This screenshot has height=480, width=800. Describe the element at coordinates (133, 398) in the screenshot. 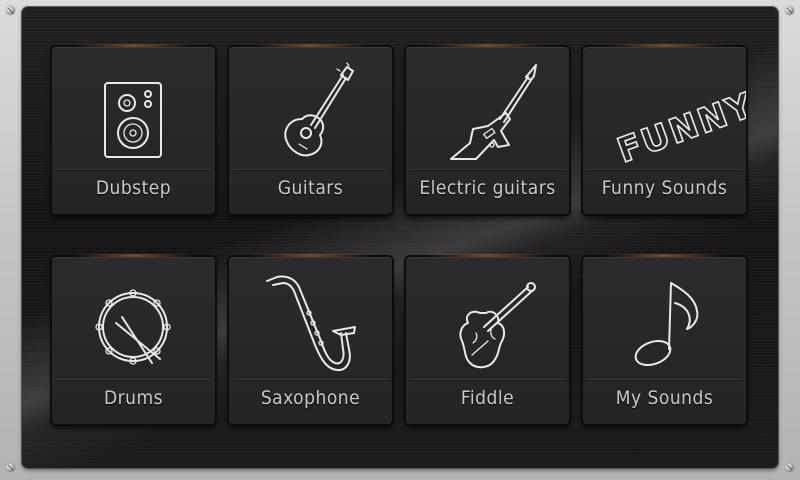

I see `tile-label: Drums` at that location.